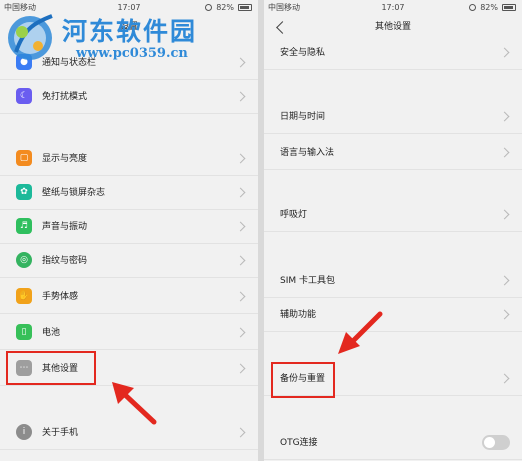  I want to click on highlight-box-backup-reset, so click(303, 380).